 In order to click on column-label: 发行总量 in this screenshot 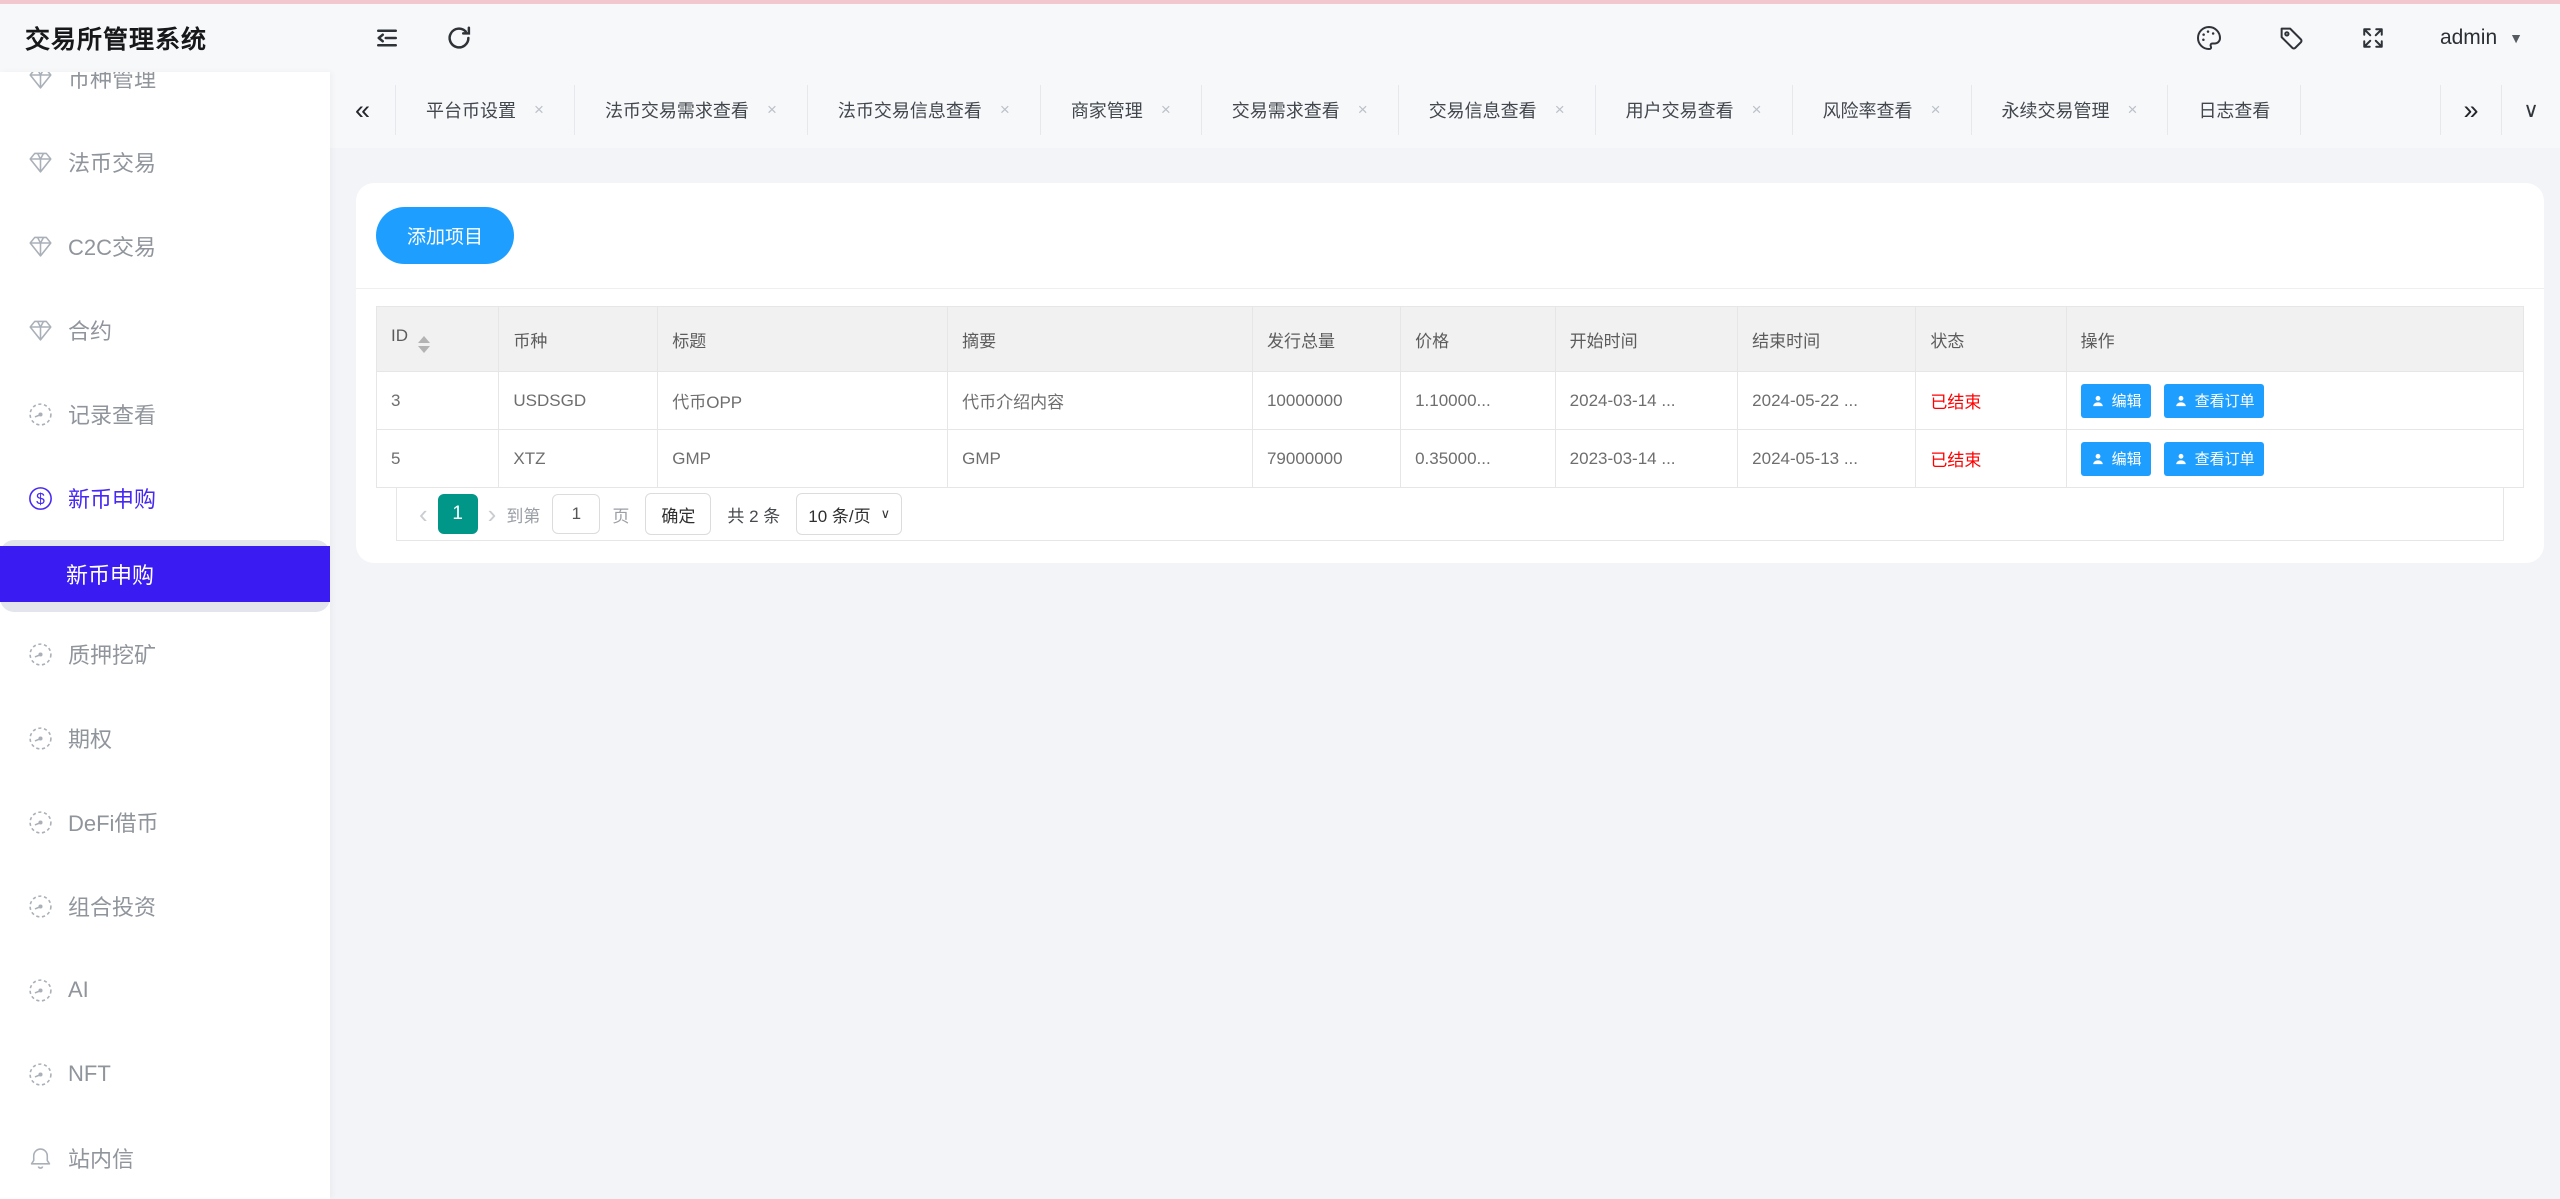, I will do `click(1300, 341)`.